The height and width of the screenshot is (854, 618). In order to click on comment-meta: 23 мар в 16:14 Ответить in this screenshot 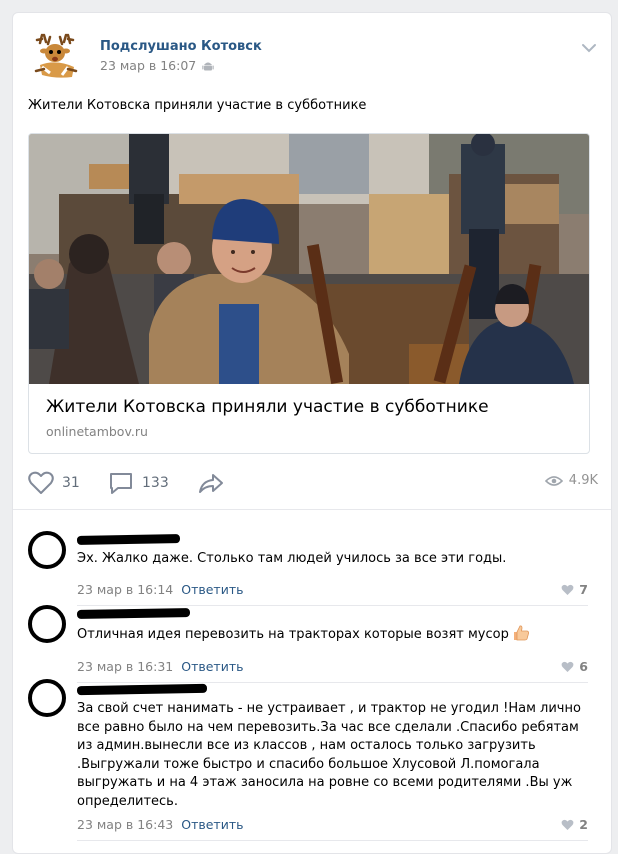, I will do `click(160, 589)`.